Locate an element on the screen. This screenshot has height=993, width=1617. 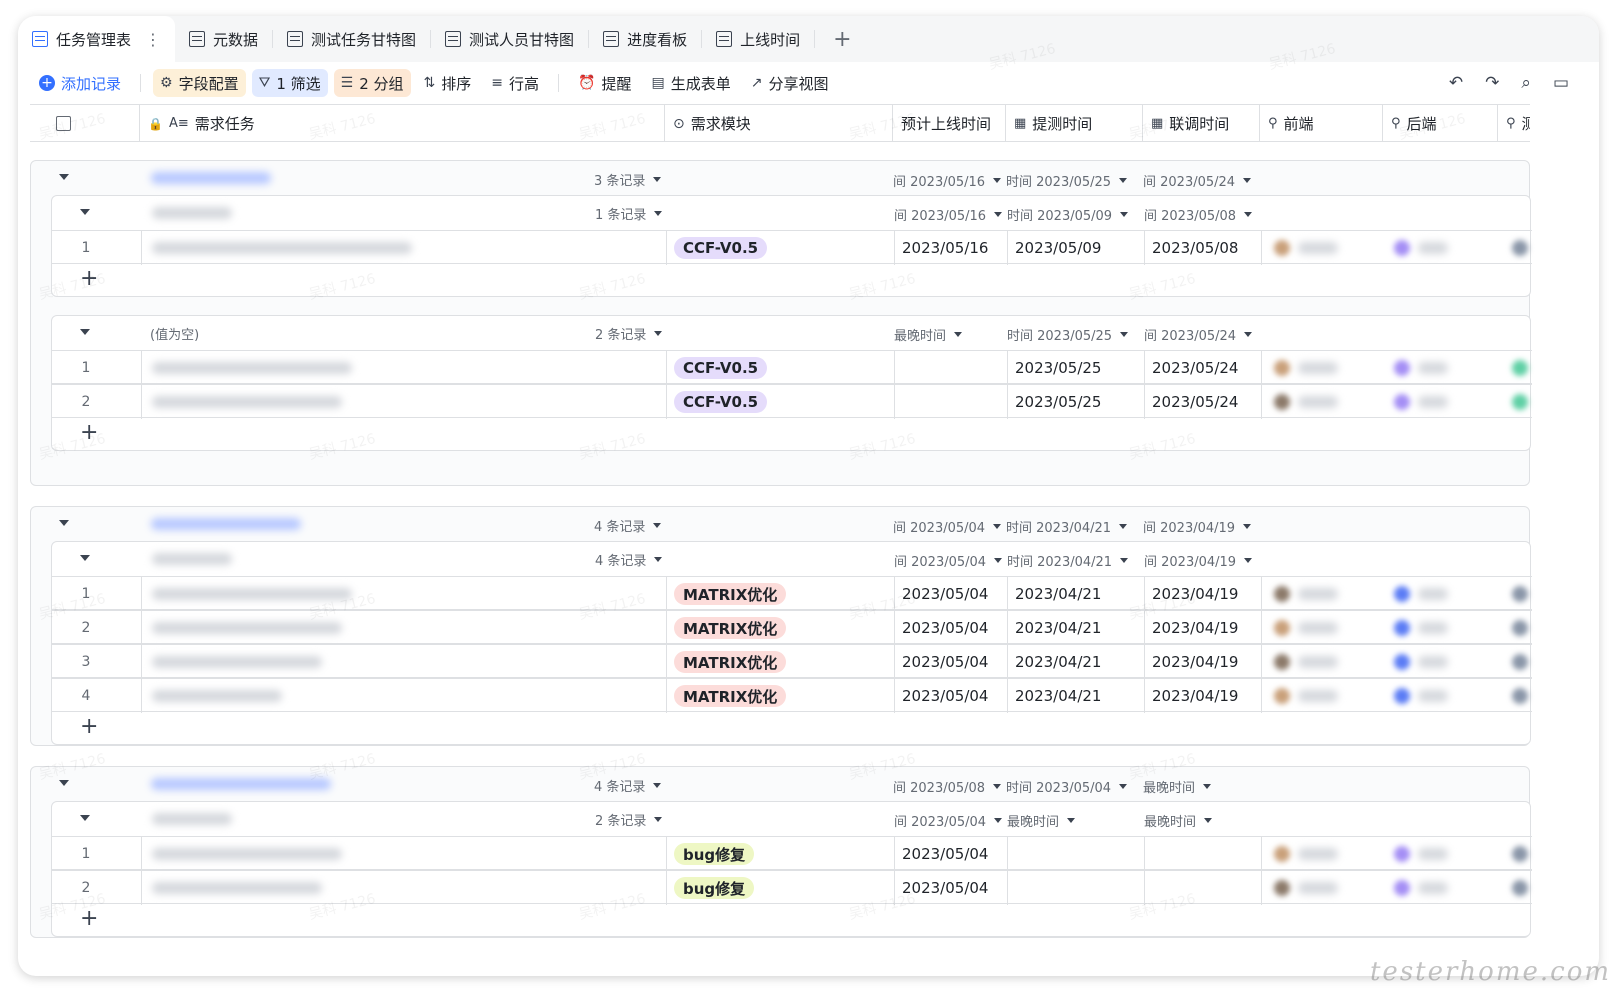
group-release-summary: 间 2023/05/04 is located at coordinates (947, 526).